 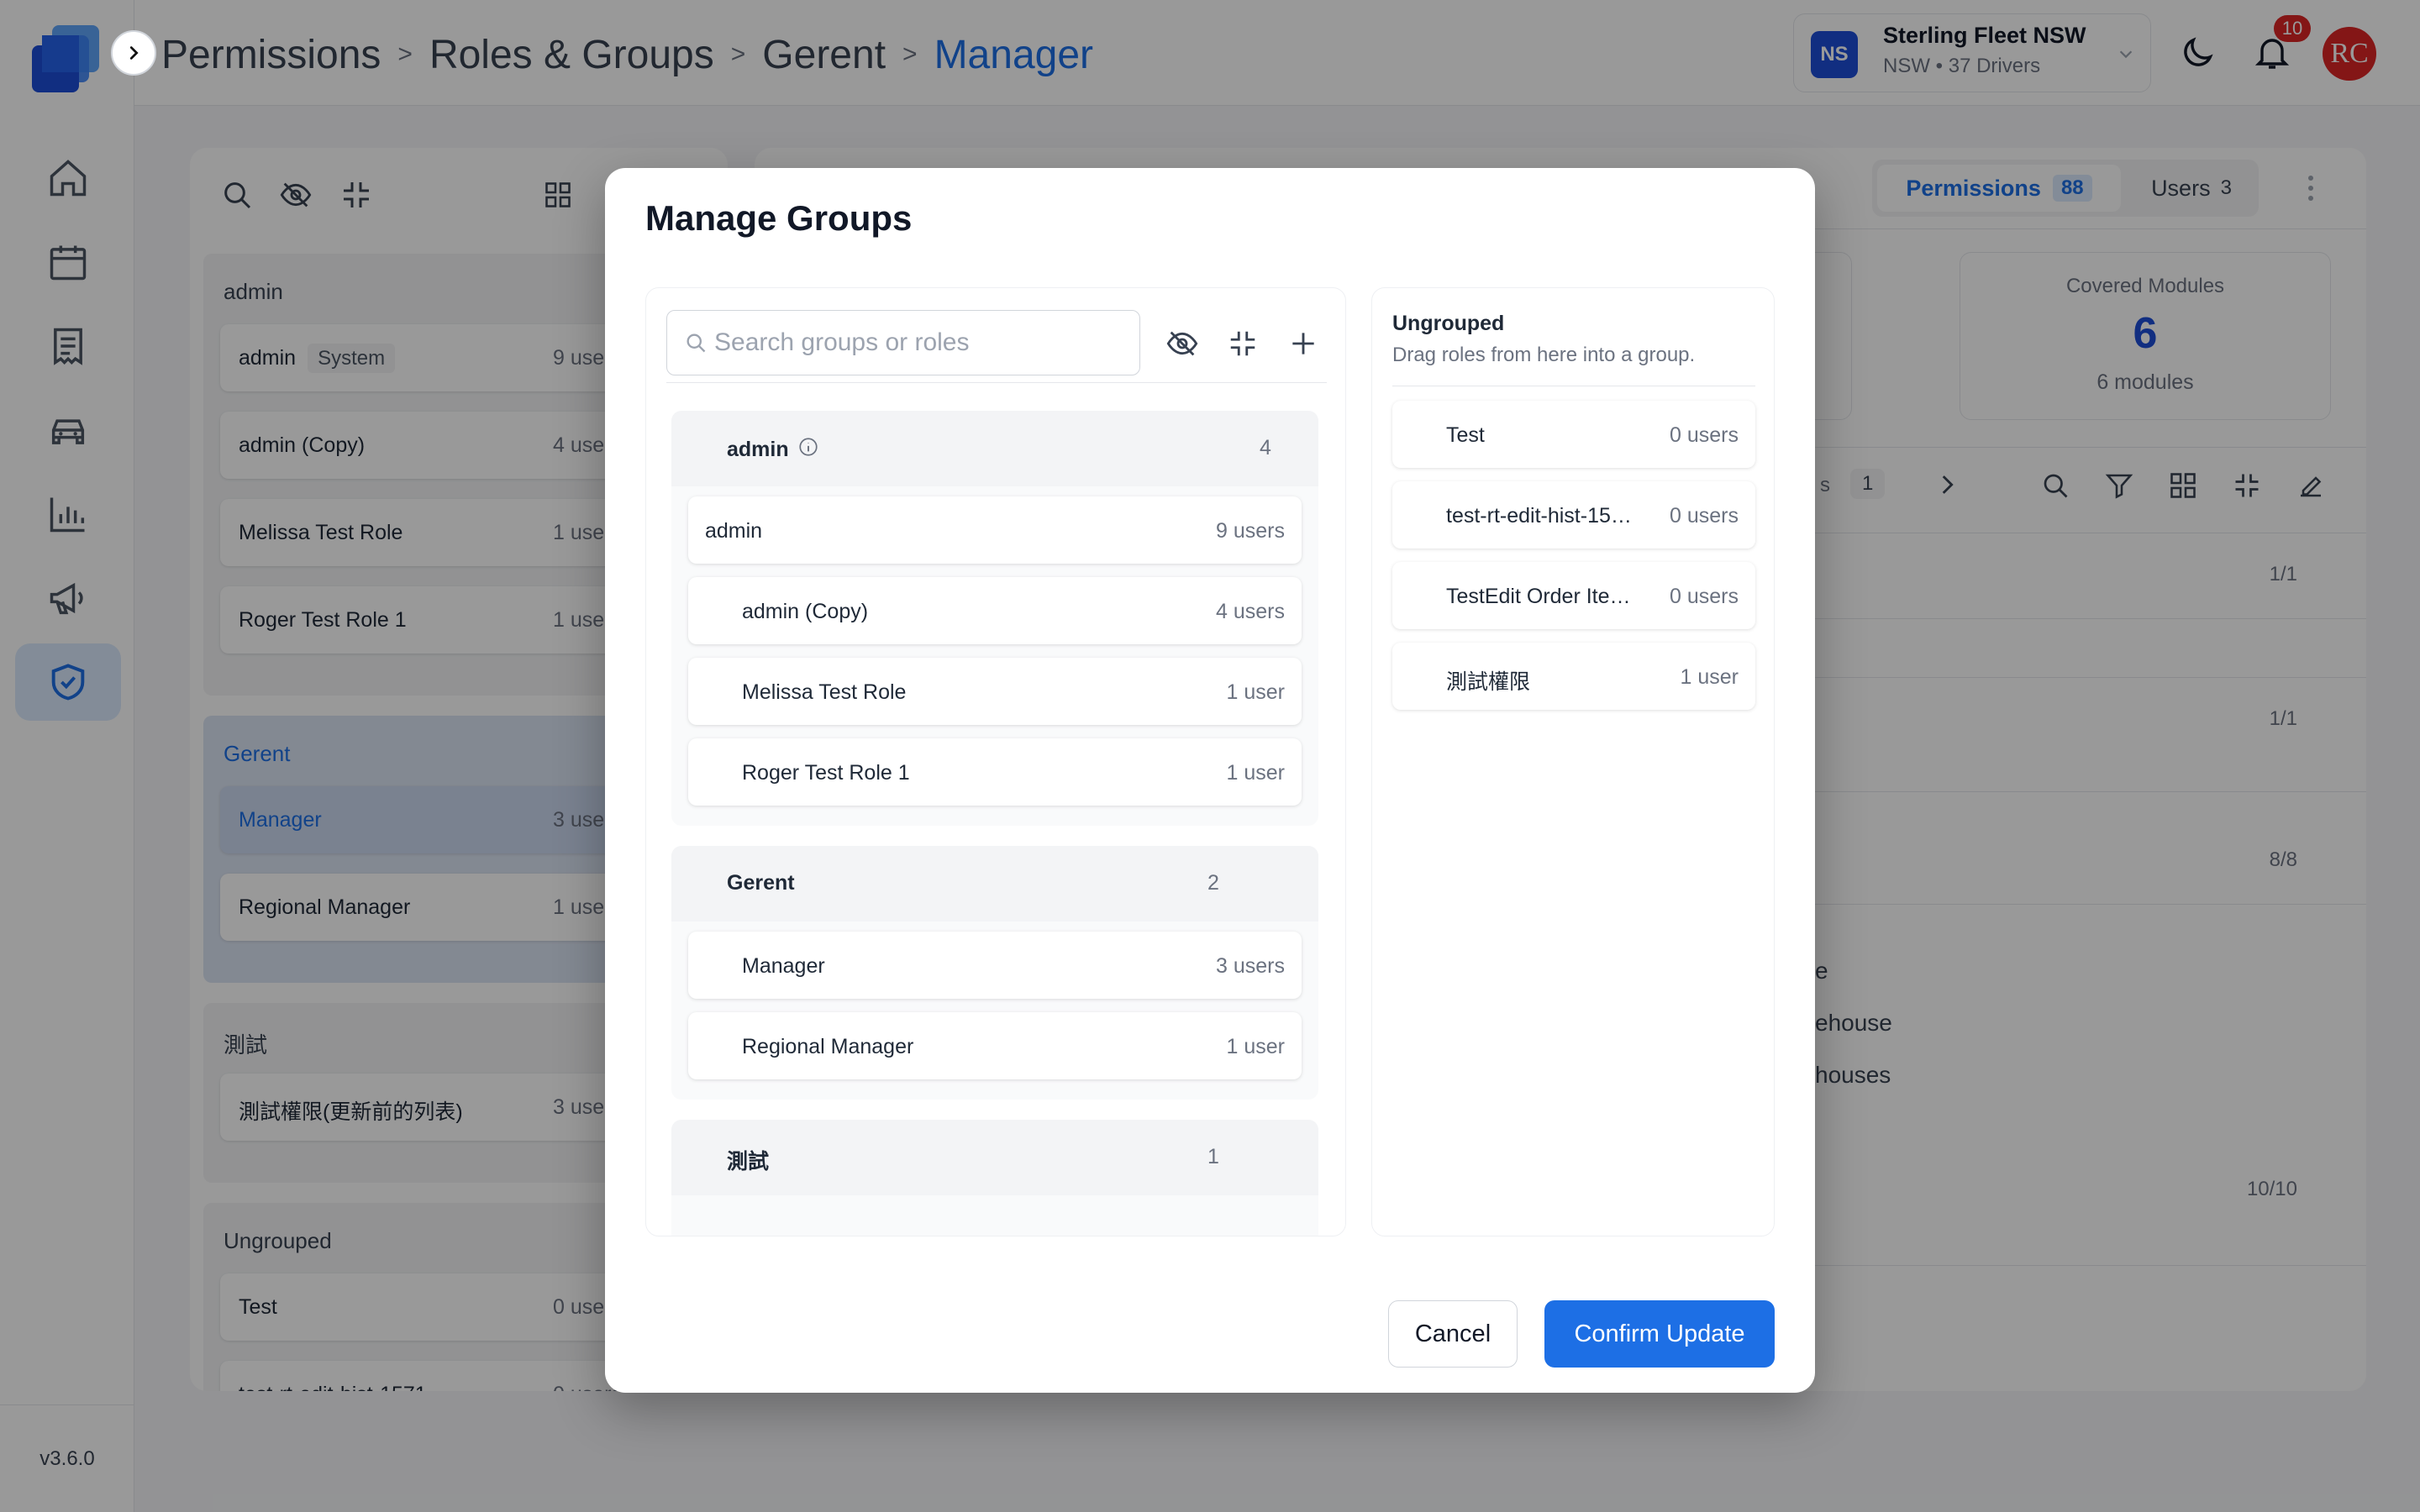 What do you see at coordinates (1448, 323) in the screenshot?
I see `ungrouped-title: Ungrouped` at bounding box center [1448, 323].